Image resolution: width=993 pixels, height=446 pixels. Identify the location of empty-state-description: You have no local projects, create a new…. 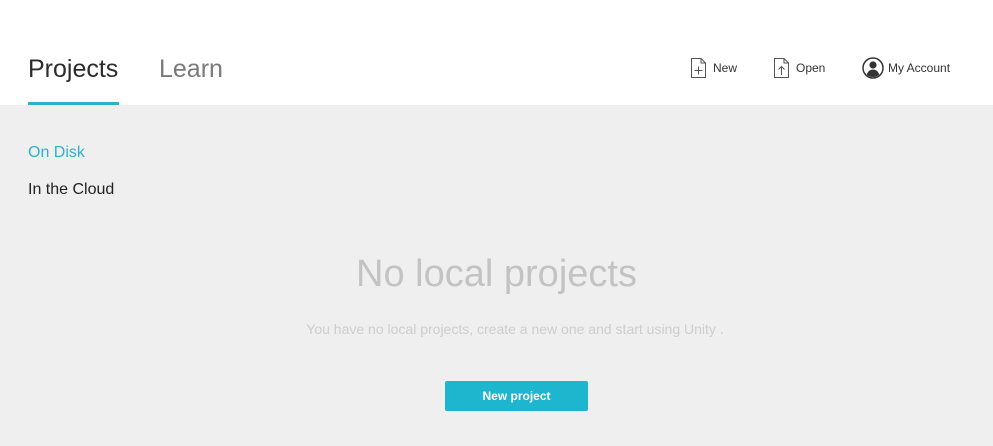
(515, 329).